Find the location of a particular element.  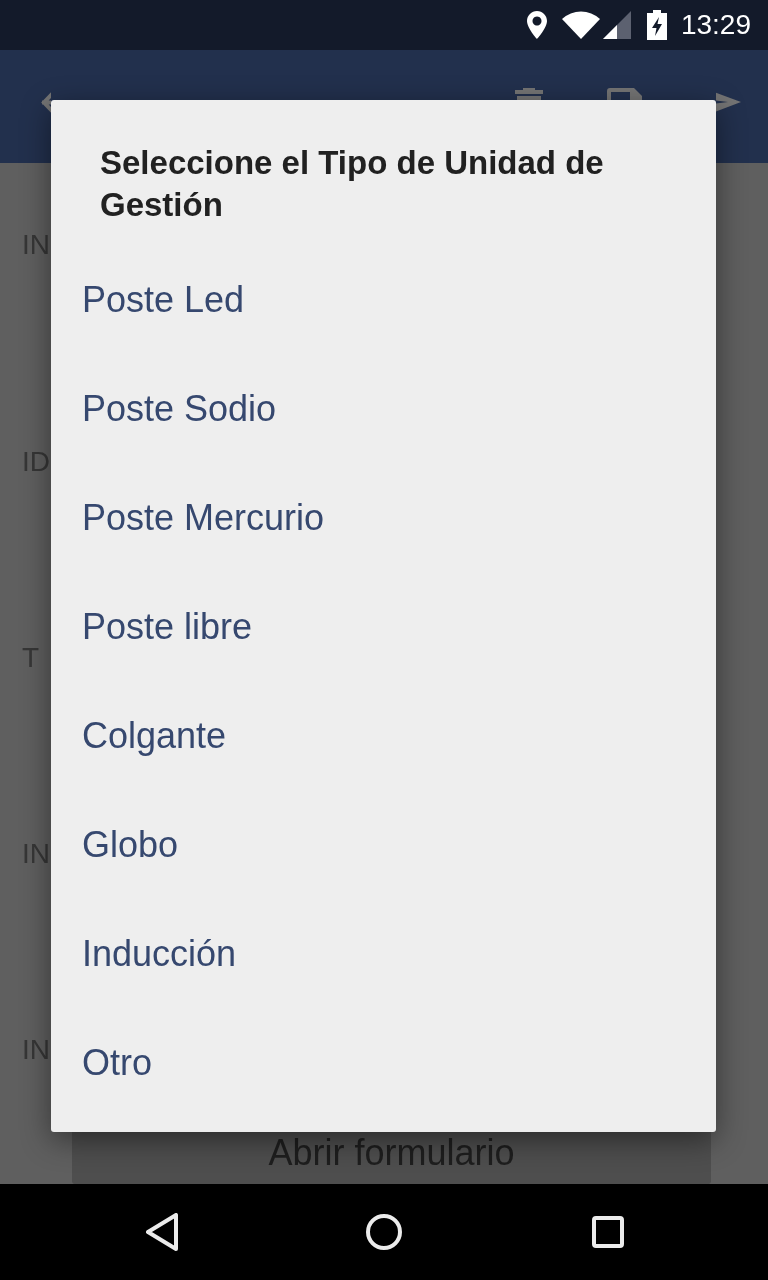

option-item: Colgante is located at coordinates (383, 735).